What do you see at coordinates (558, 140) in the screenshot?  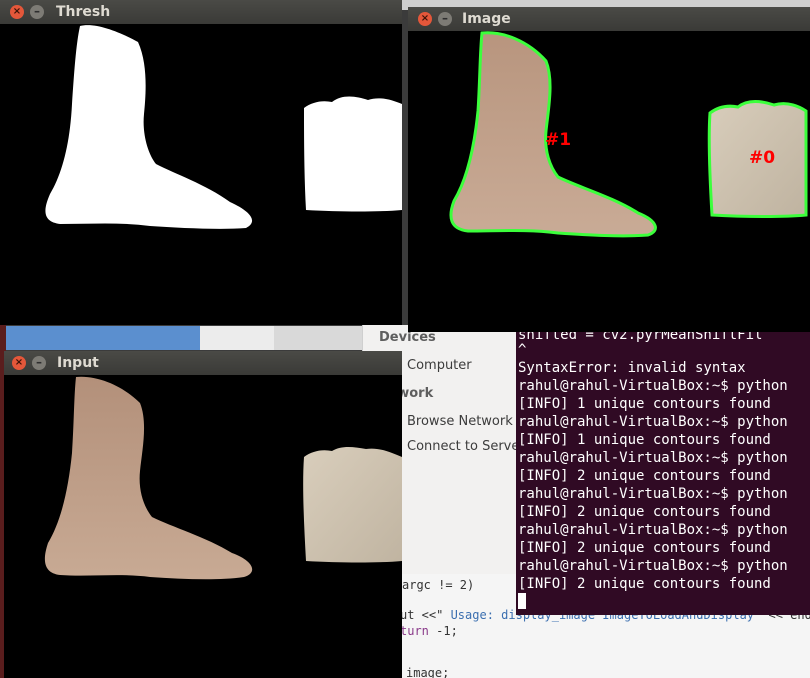 I see `contour-label: #1` at bounding box center [558, 140].